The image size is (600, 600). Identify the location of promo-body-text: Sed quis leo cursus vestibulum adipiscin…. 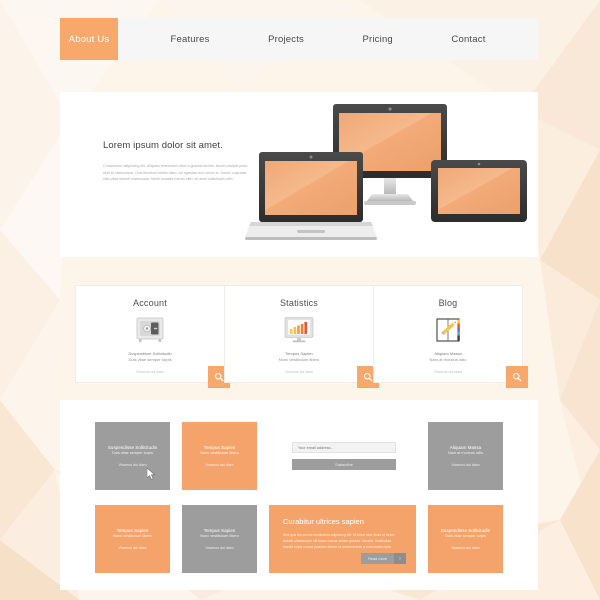
(339, 541).